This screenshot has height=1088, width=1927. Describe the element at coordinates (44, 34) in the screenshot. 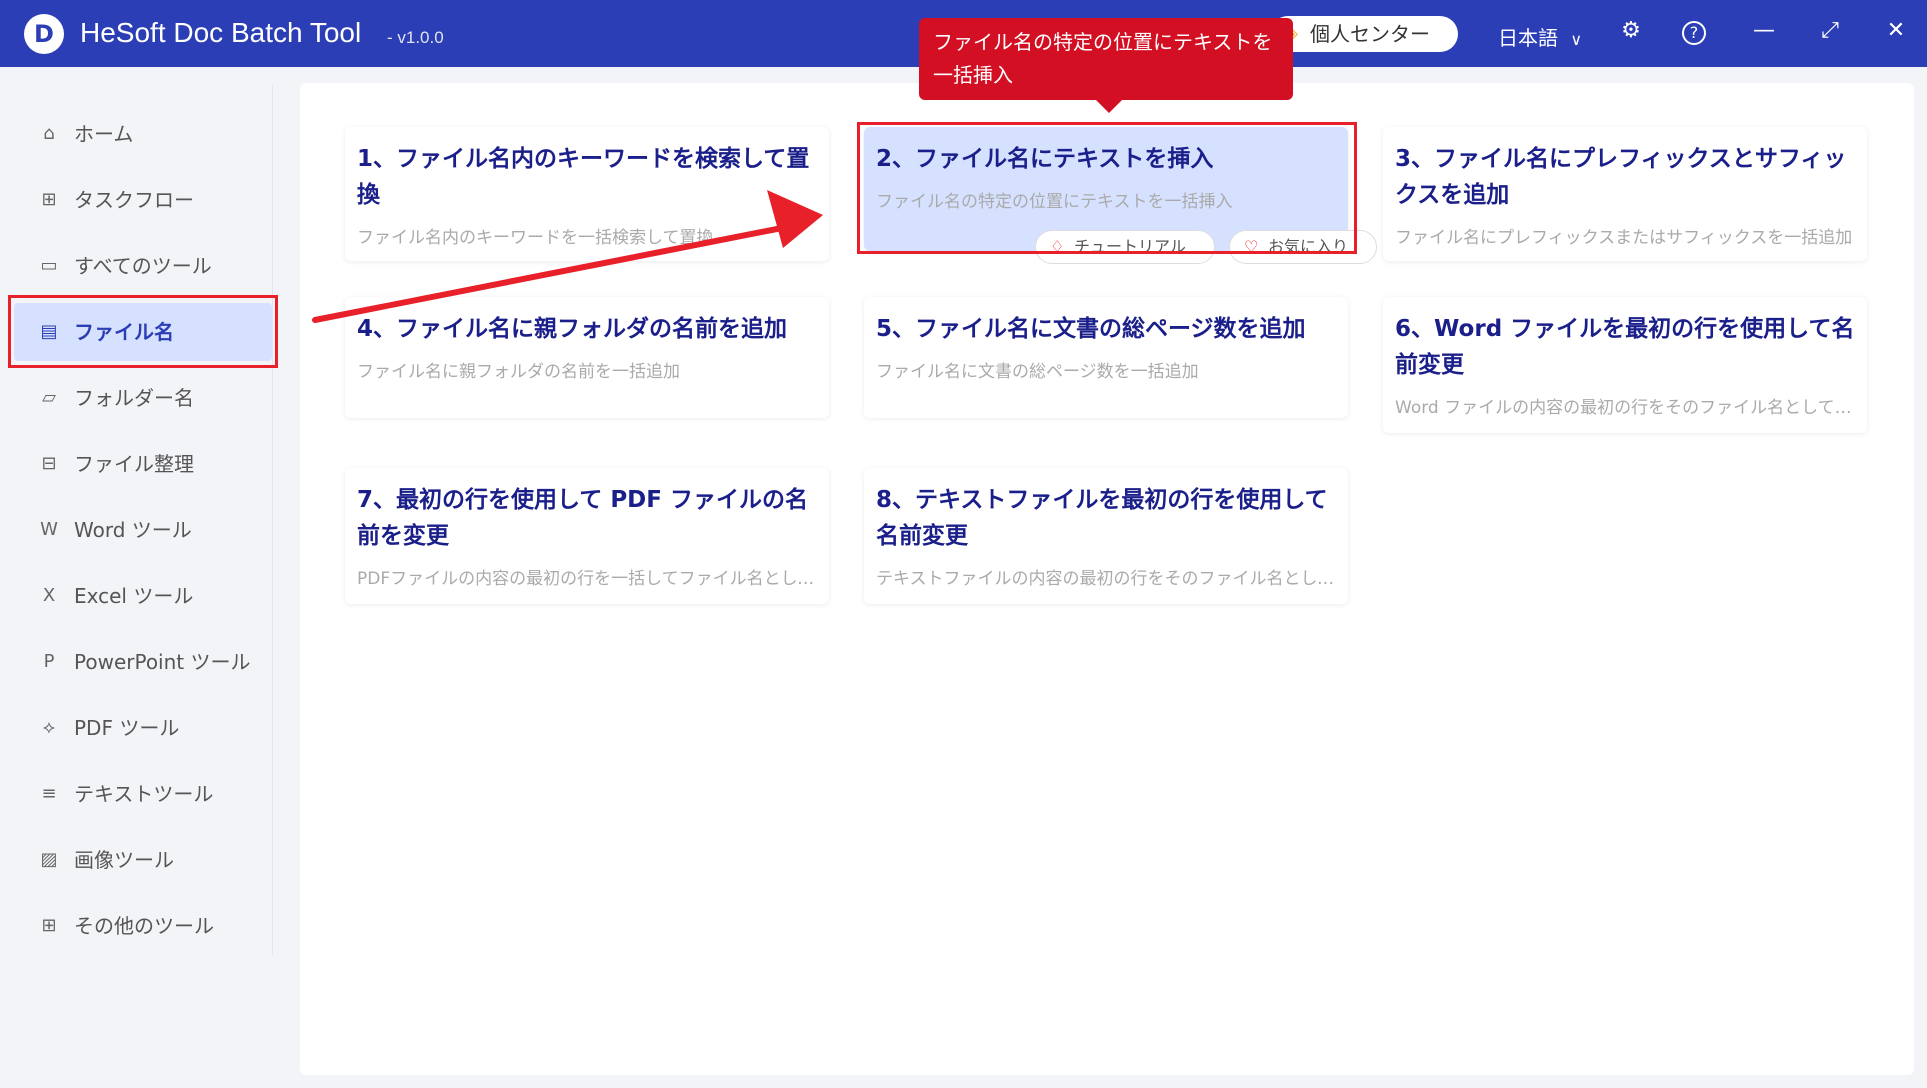

I see `app-logo: D` at that location.